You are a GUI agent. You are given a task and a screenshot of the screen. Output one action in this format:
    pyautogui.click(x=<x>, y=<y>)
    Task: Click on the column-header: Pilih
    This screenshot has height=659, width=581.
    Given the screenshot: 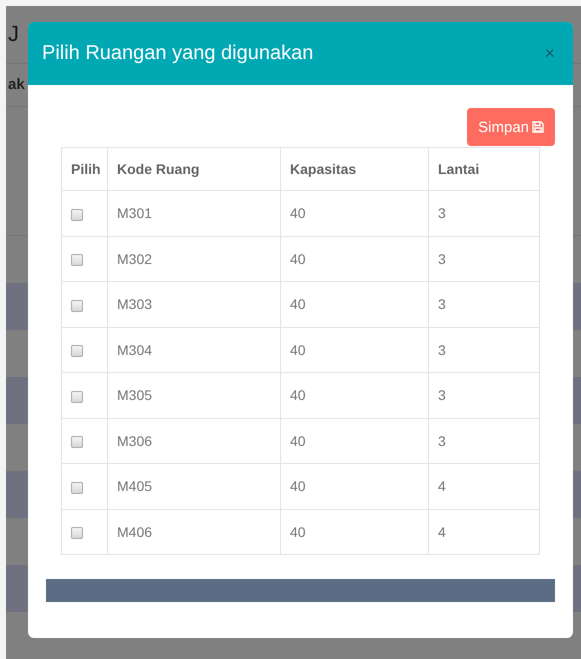 What is the action you would take?
    pyautogui.click(x=85, y=169)
    